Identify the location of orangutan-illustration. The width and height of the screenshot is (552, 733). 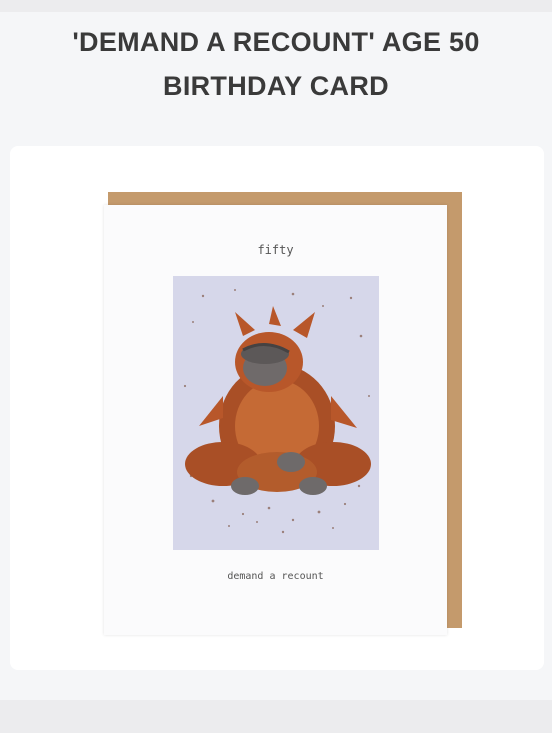
(276, 413).